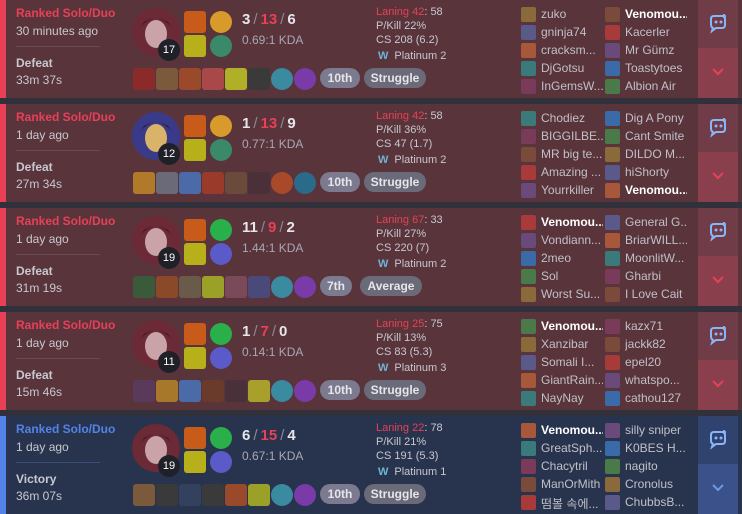 Image resolution: width=742 pixels, height=514 pixels. Describe the element at coordinates (656, 172) in the screenshot. I see `player-name: hiShorty` at that location.